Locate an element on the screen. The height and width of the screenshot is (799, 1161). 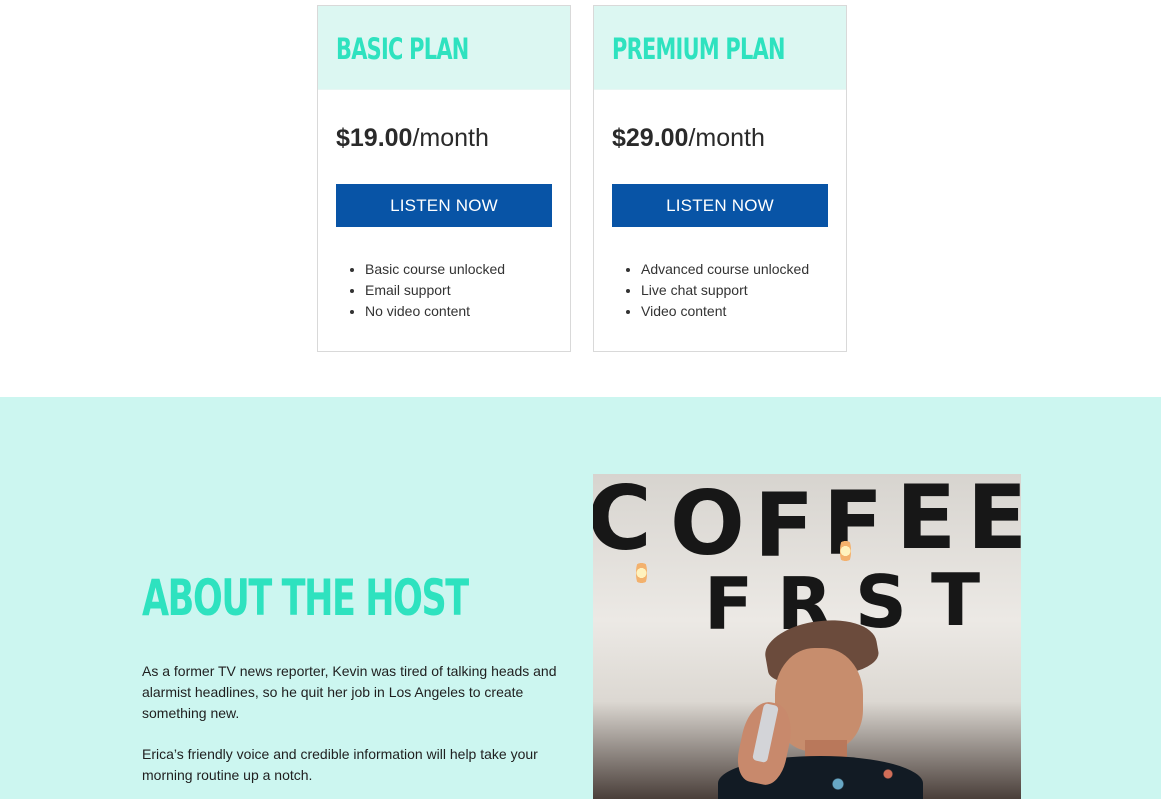
basic-plan-price-period: /month is located at coordinates (450, 138).